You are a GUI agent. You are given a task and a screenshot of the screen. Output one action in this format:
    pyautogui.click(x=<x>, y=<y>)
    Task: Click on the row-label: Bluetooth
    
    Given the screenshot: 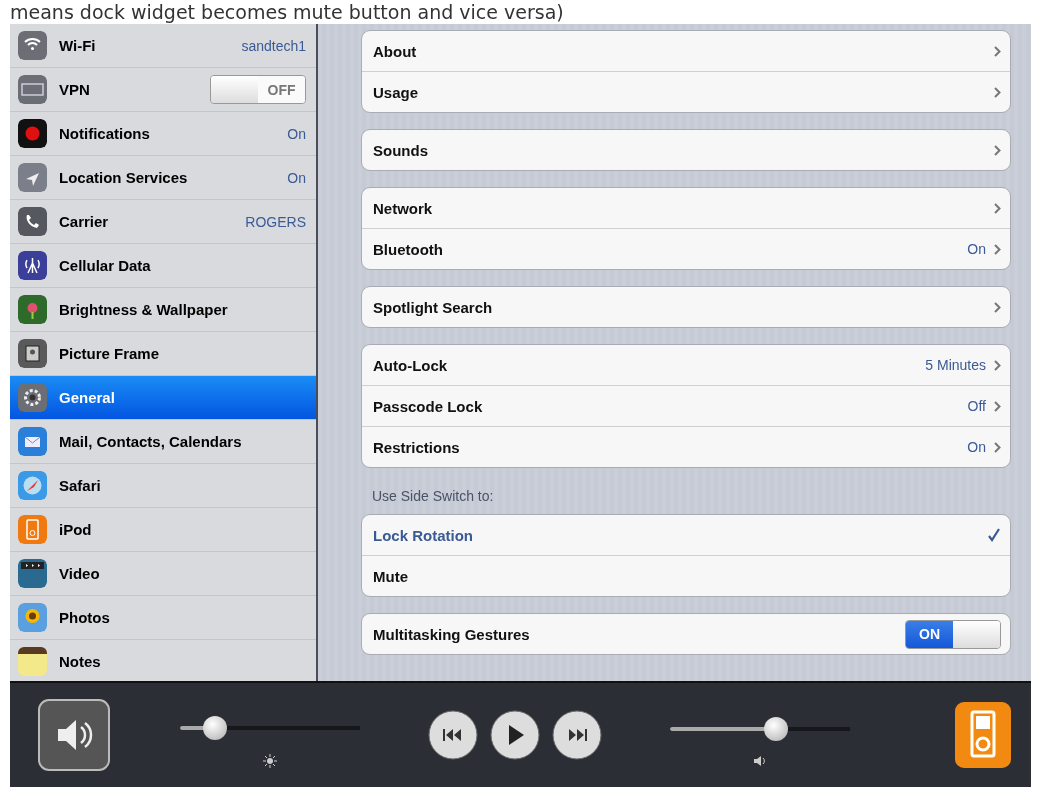 What is the action you would take?
    pyautogui.click(x=408, y=249)
    